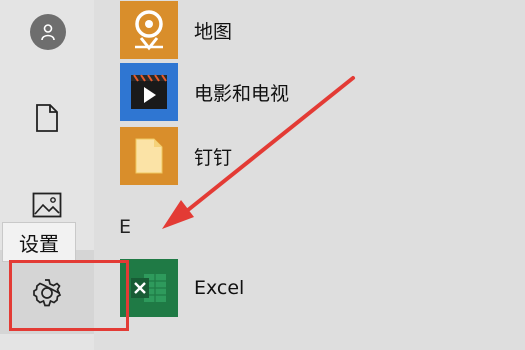  I want to click on user-avatar-icon, so click(48, 32).